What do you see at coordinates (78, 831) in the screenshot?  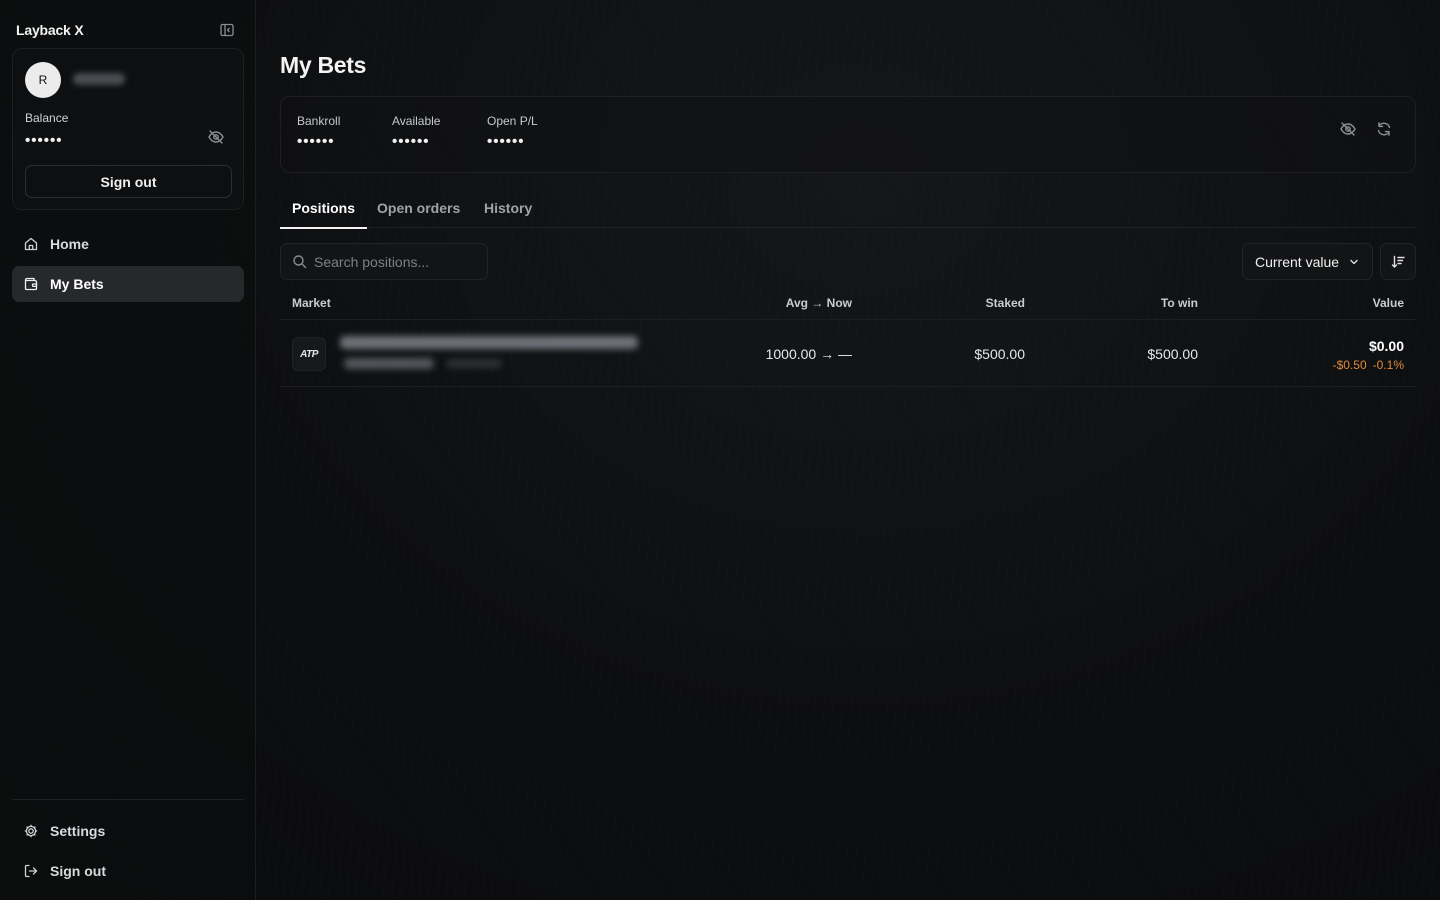 I see `sidebar-item-label: Settings` at bounding box center [78, 831].